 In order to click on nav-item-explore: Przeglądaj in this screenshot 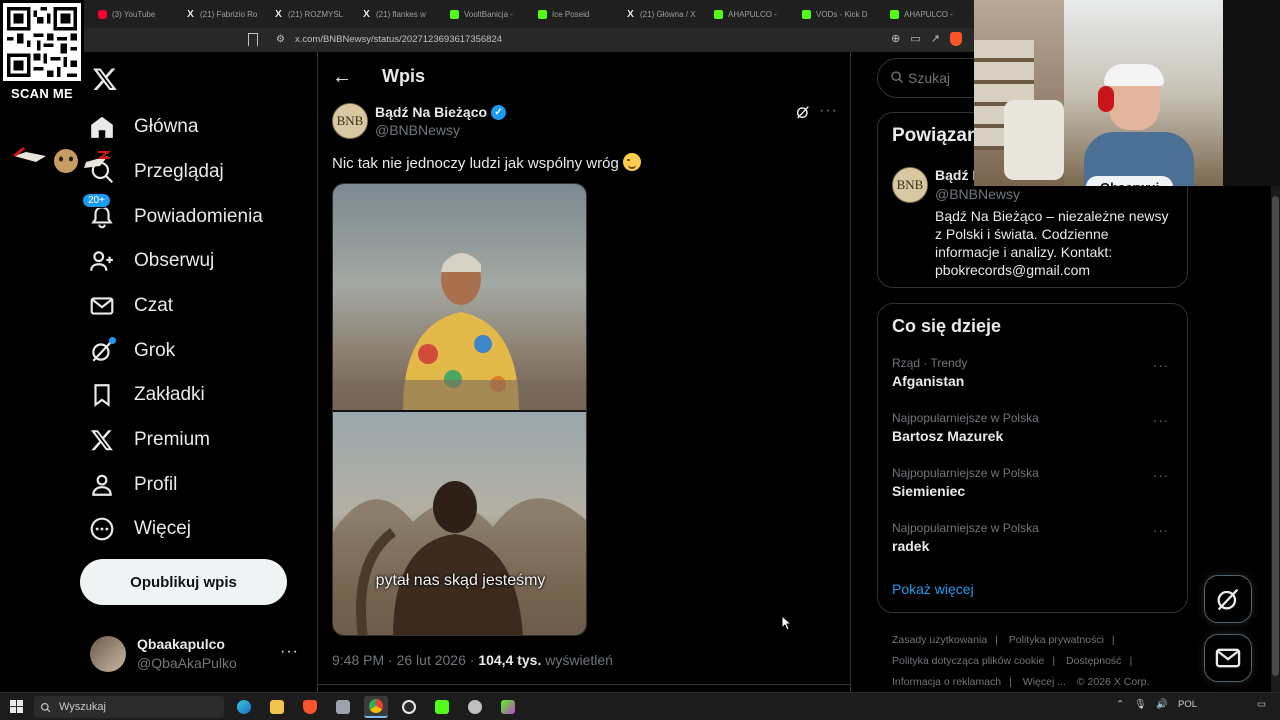, I will do `click(156, 172)`.